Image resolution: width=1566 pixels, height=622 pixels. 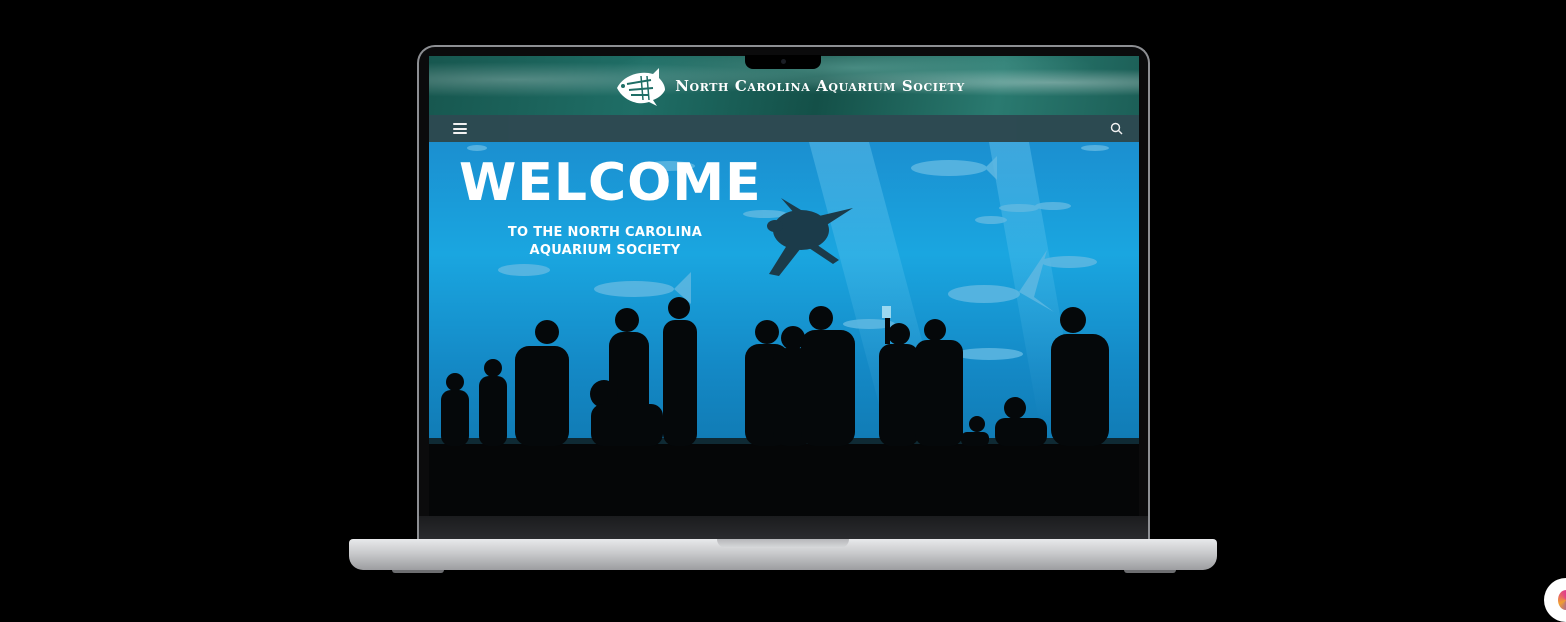 I want to click on hero-headline: WELCOME, so click(x=610, y=183).